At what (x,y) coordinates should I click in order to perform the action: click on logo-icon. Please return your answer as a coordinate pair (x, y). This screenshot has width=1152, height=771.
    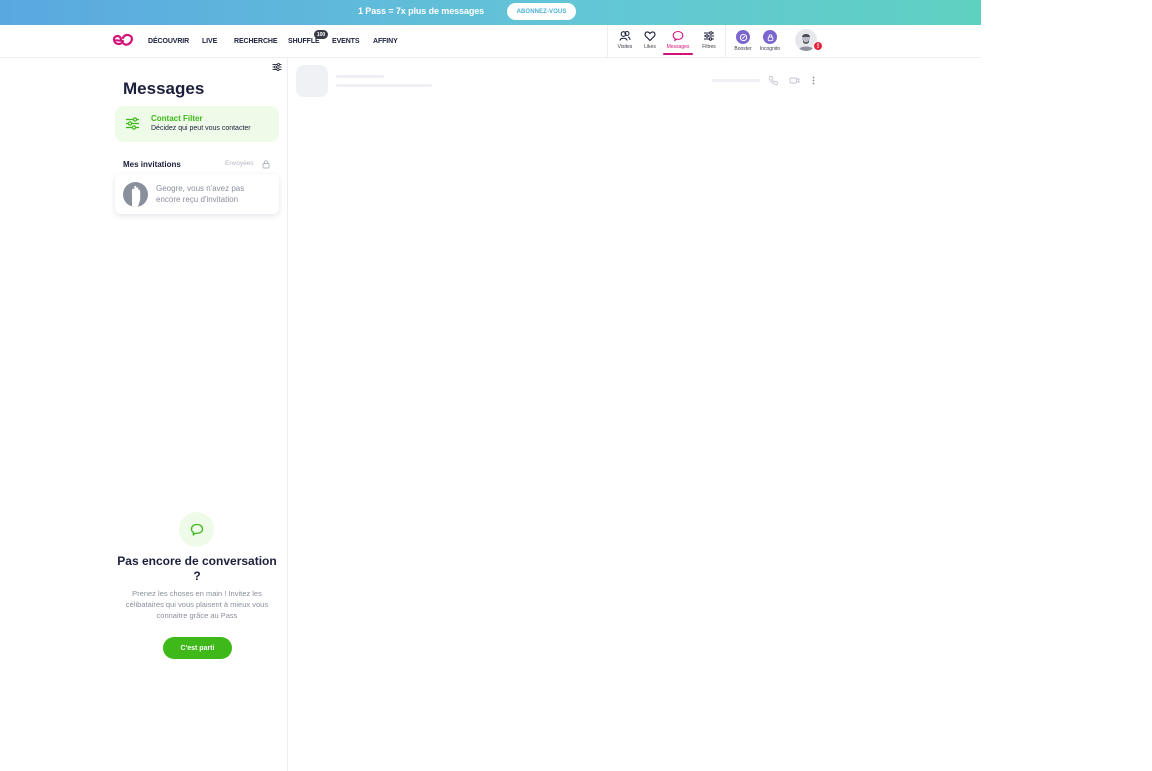
    Looking at the image, I should click on (123, 40).